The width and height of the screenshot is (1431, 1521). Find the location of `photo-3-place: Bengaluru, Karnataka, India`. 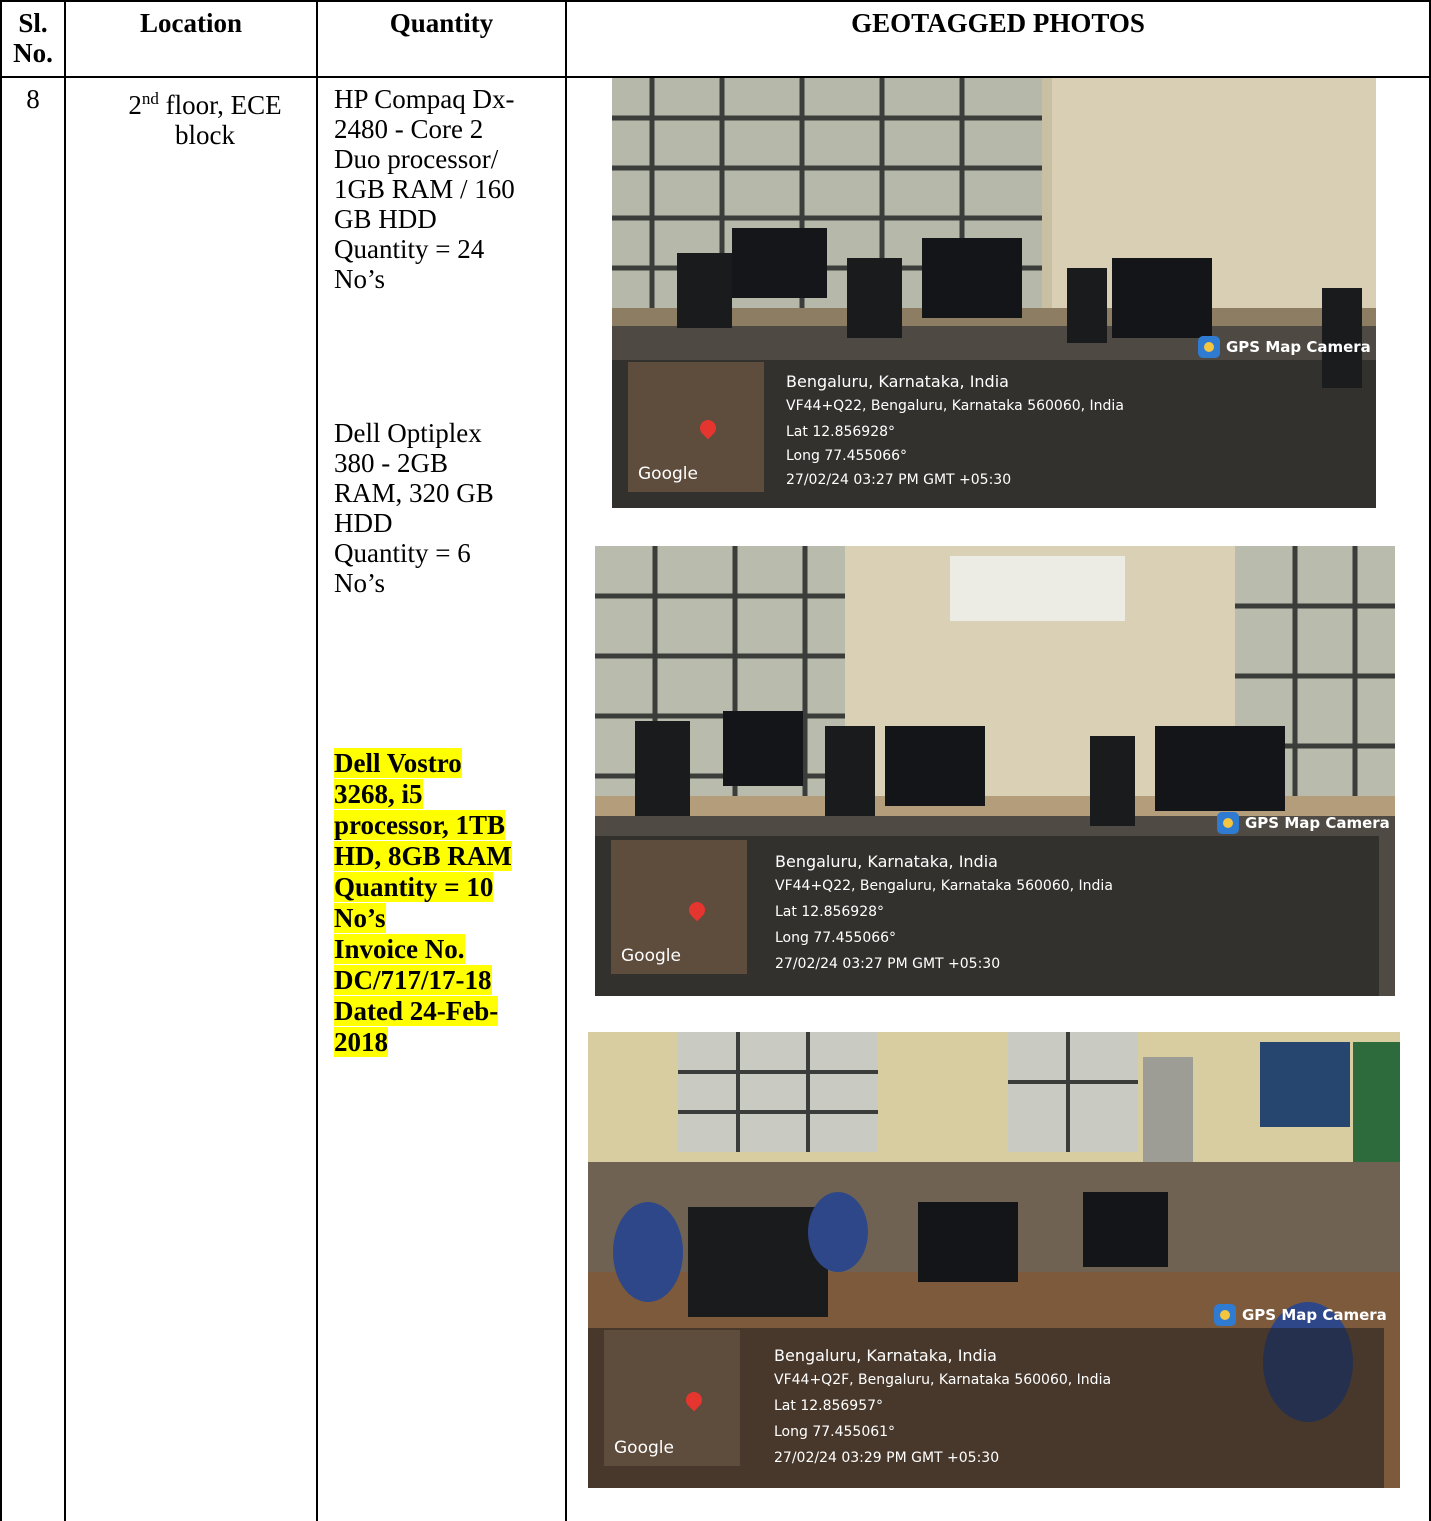

photo-3-place: Bengaluru, Karnataka, India is located at coordinates (885, 1355).